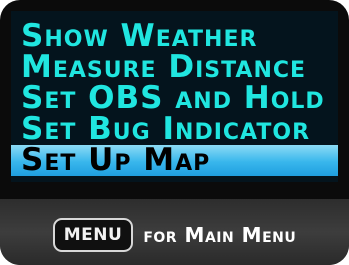 The width and height of the screenshot is (349, 265). What do you see at coordinates (220, 235) in the screenshot?
I see `footer-hint-text: for Main Menu` at bounding box center [220, 235].